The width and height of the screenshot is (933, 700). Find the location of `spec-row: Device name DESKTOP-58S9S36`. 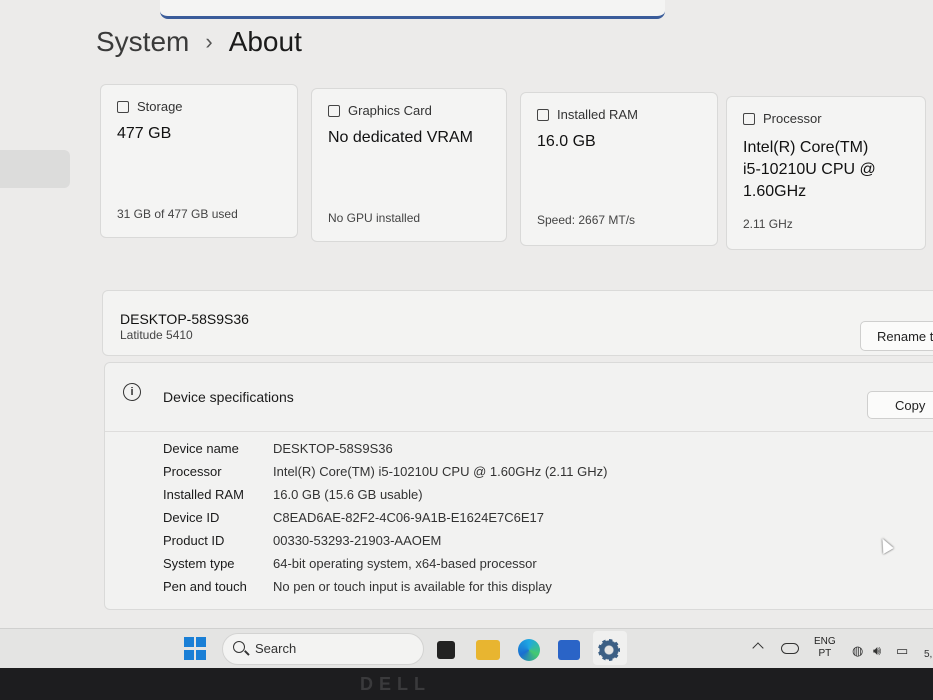

spec-row: Device name DESKTOP-58S9S36 is located at coordinates (278, 448).